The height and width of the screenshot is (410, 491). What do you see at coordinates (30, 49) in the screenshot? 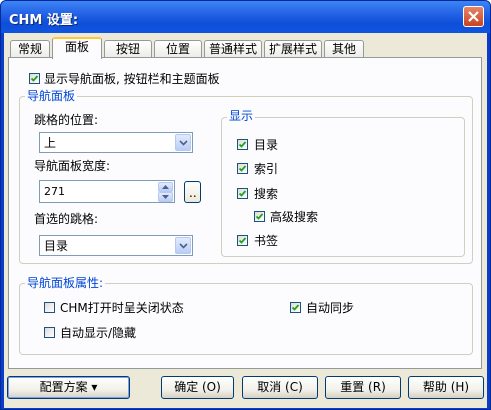
I see `tab-general: 常规` at bounding box center [30, 49].